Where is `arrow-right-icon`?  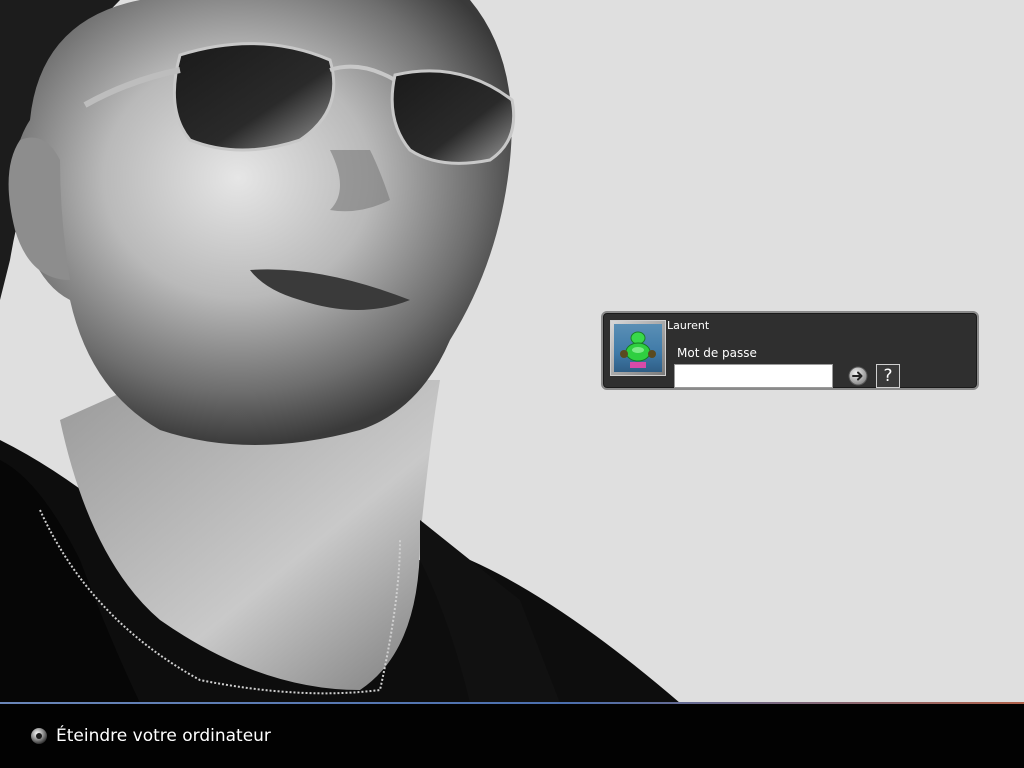 arrow-right-icon is located at coordinates (858, 376).